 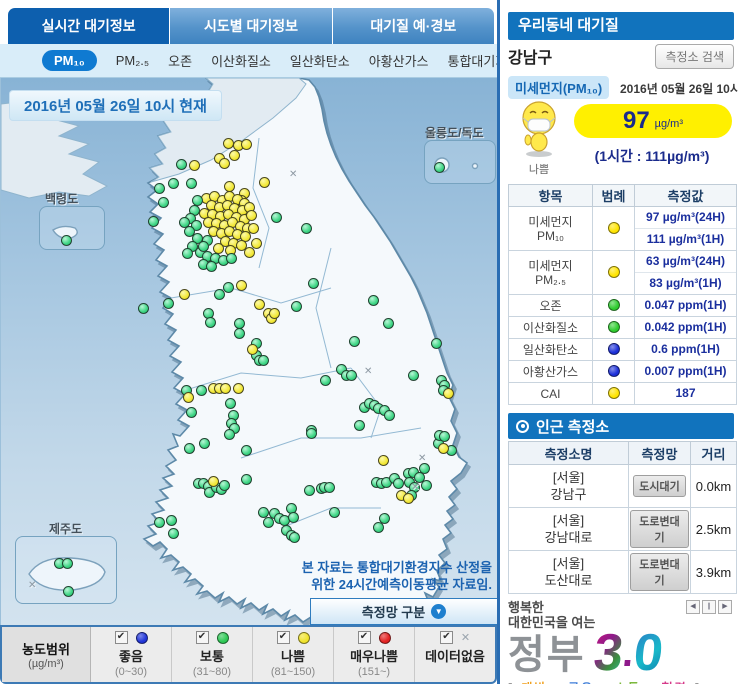 What do you see at coordinates (622, 572) in the screenshot?
I see `nearby-station-row: [서울] 도산대로 도로변대기 3.9km` at bounding box center [622, 572].